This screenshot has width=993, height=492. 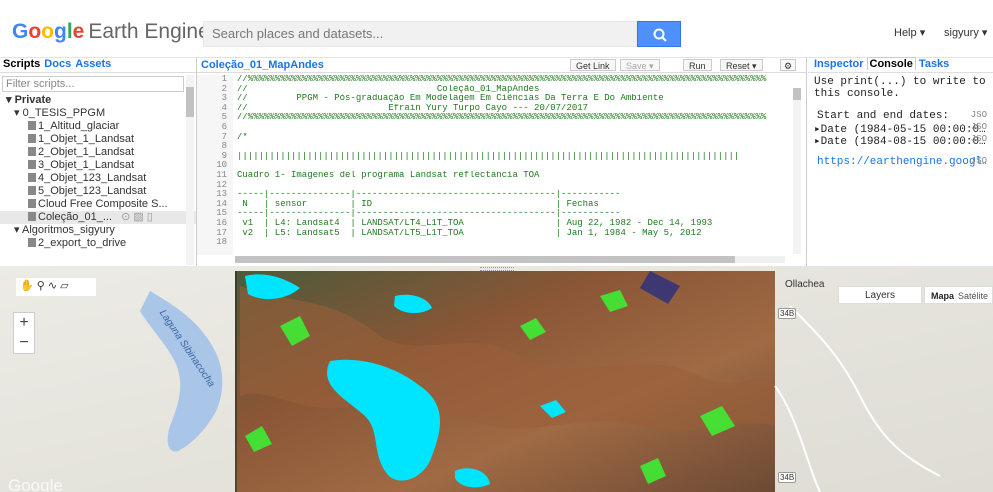 What do you see at coordinates (224, 117) in the screenshot?
I see `line-number: 5` at bounding box center [224, 117].